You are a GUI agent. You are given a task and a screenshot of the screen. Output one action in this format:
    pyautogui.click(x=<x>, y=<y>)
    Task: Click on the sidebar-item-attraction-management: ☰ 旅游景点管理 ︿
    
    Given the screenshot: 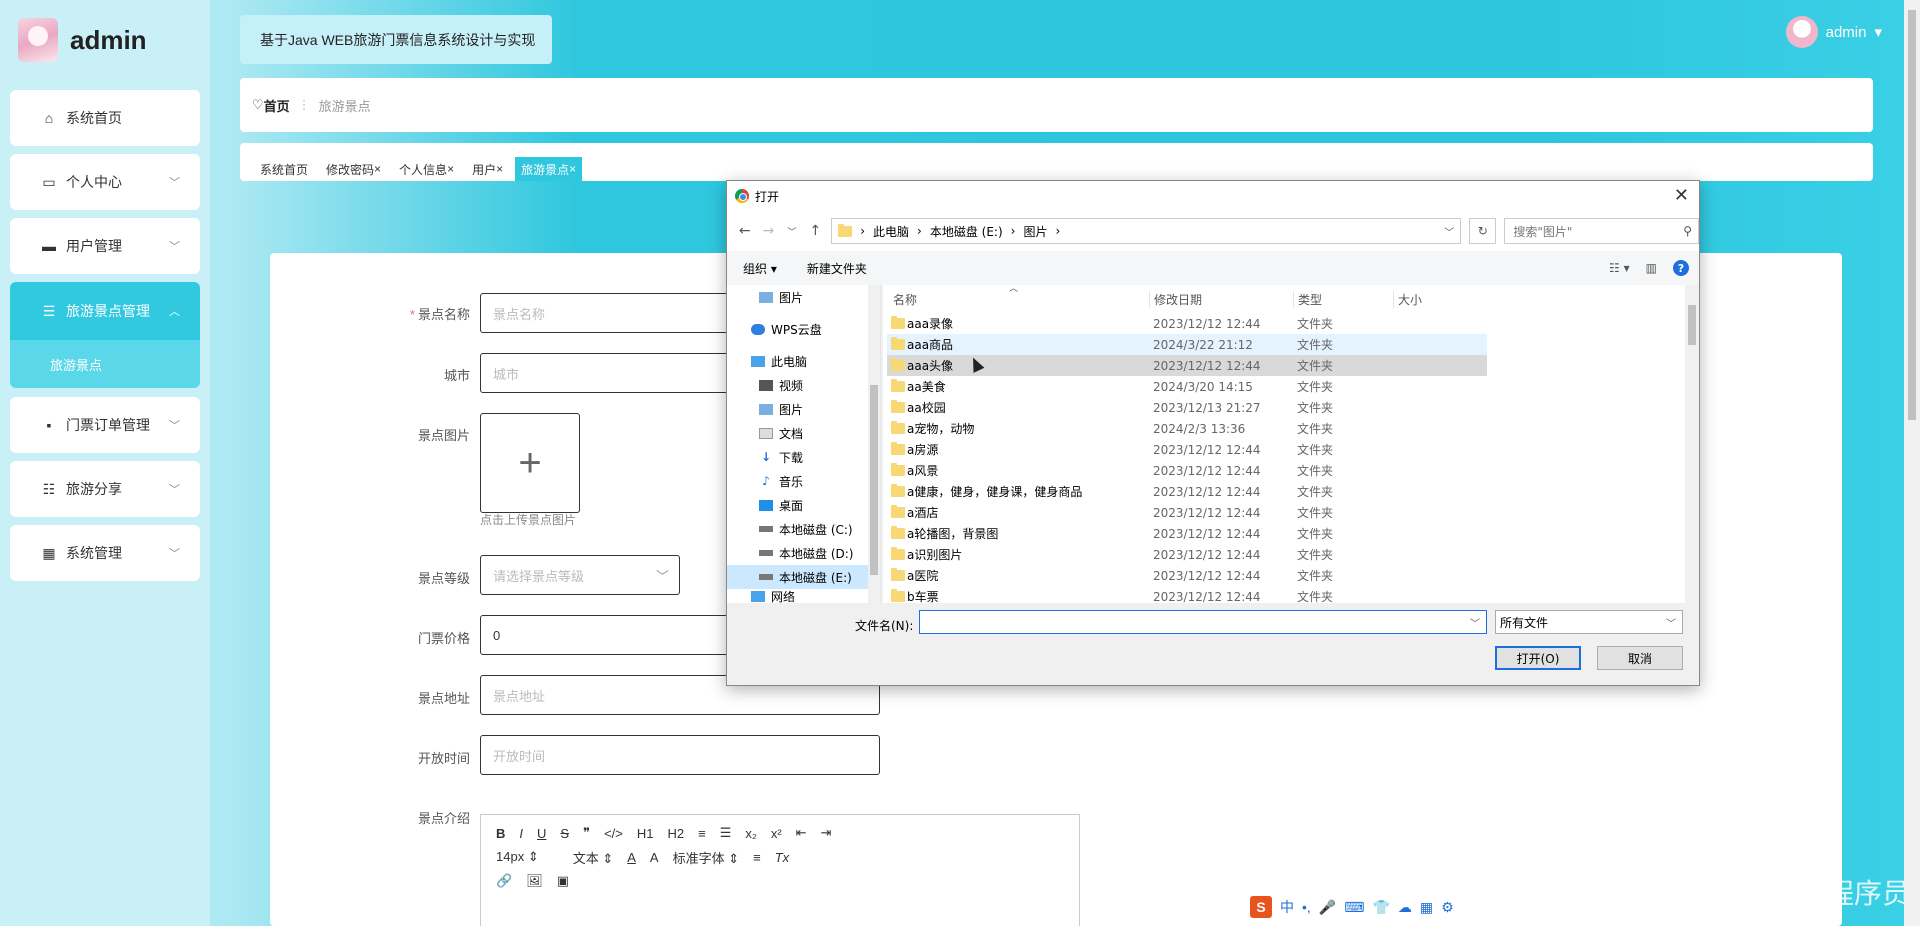 What is the action you would take?
    pyautogui.click(x=105, y=311)
    